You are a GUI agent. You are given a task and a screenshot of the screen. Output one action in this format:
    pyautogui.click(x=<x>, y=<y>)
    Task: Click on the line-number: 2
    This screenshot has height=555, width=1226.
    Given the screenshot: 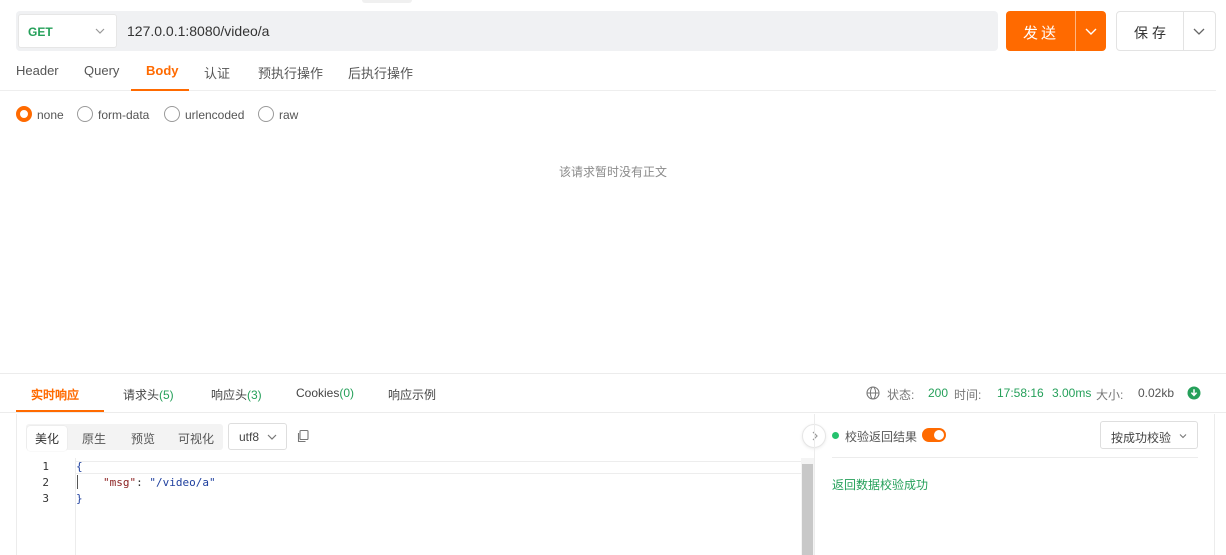 What is the action you would take?
    pyautogui.click(x=45, y=482)
    